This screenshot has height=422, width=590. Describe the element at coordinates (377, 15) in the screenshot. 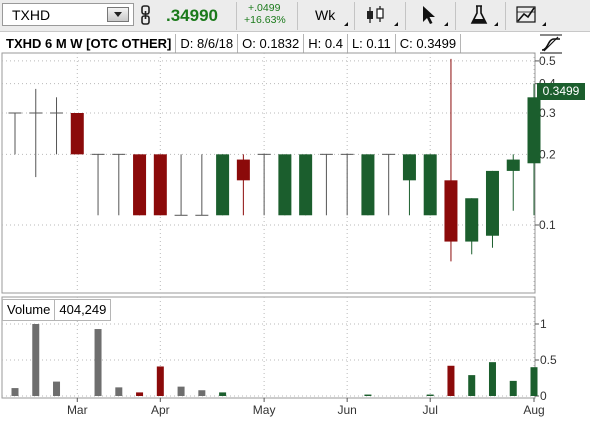

I see `candlestick-style-icon` at that location.